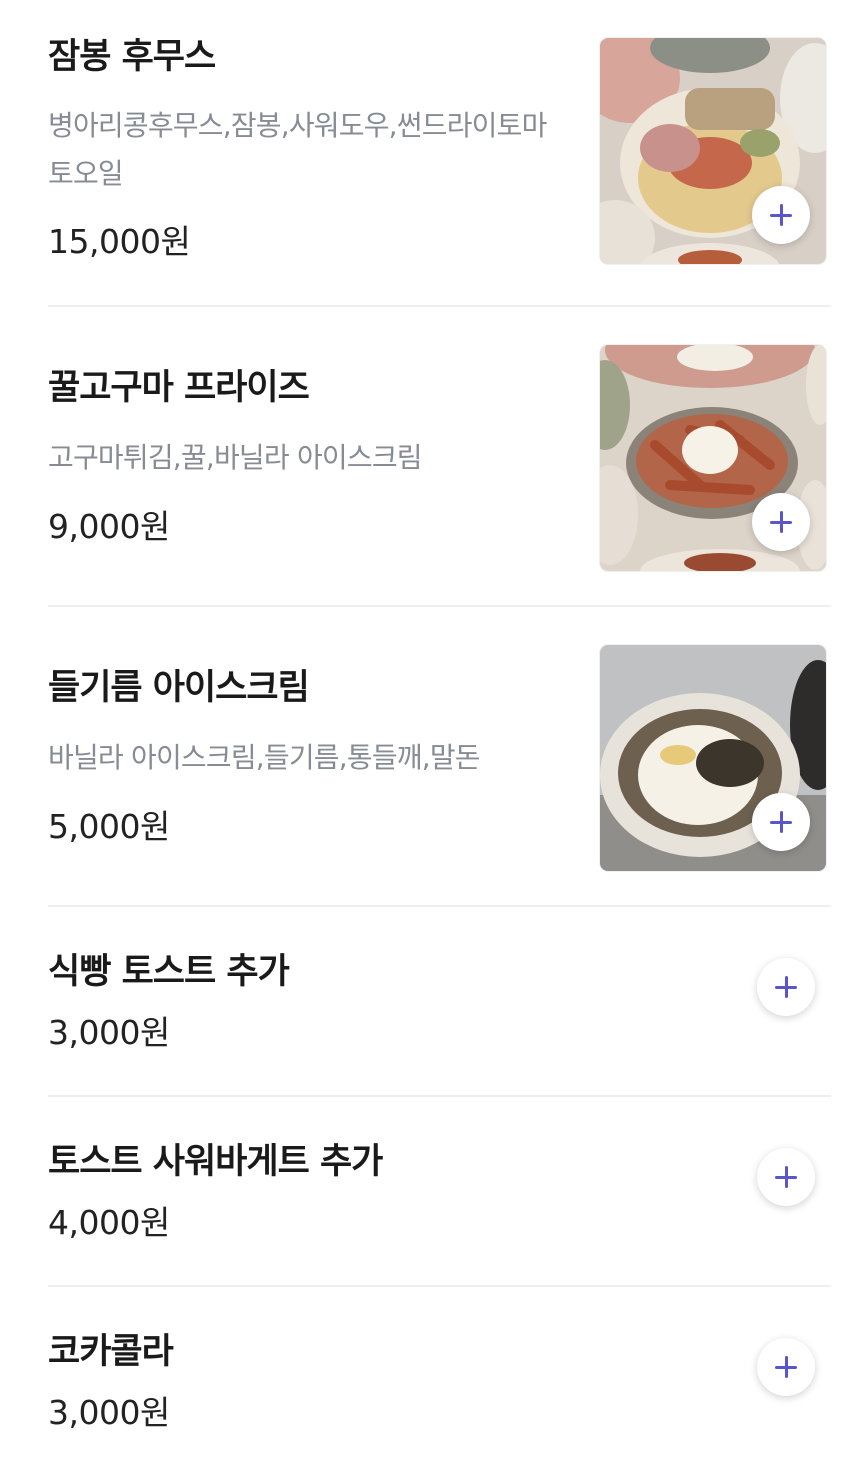 The width and height of the screenshot is (860, 1471). I want to click on item-price: 5,000원, so click(109, 826).